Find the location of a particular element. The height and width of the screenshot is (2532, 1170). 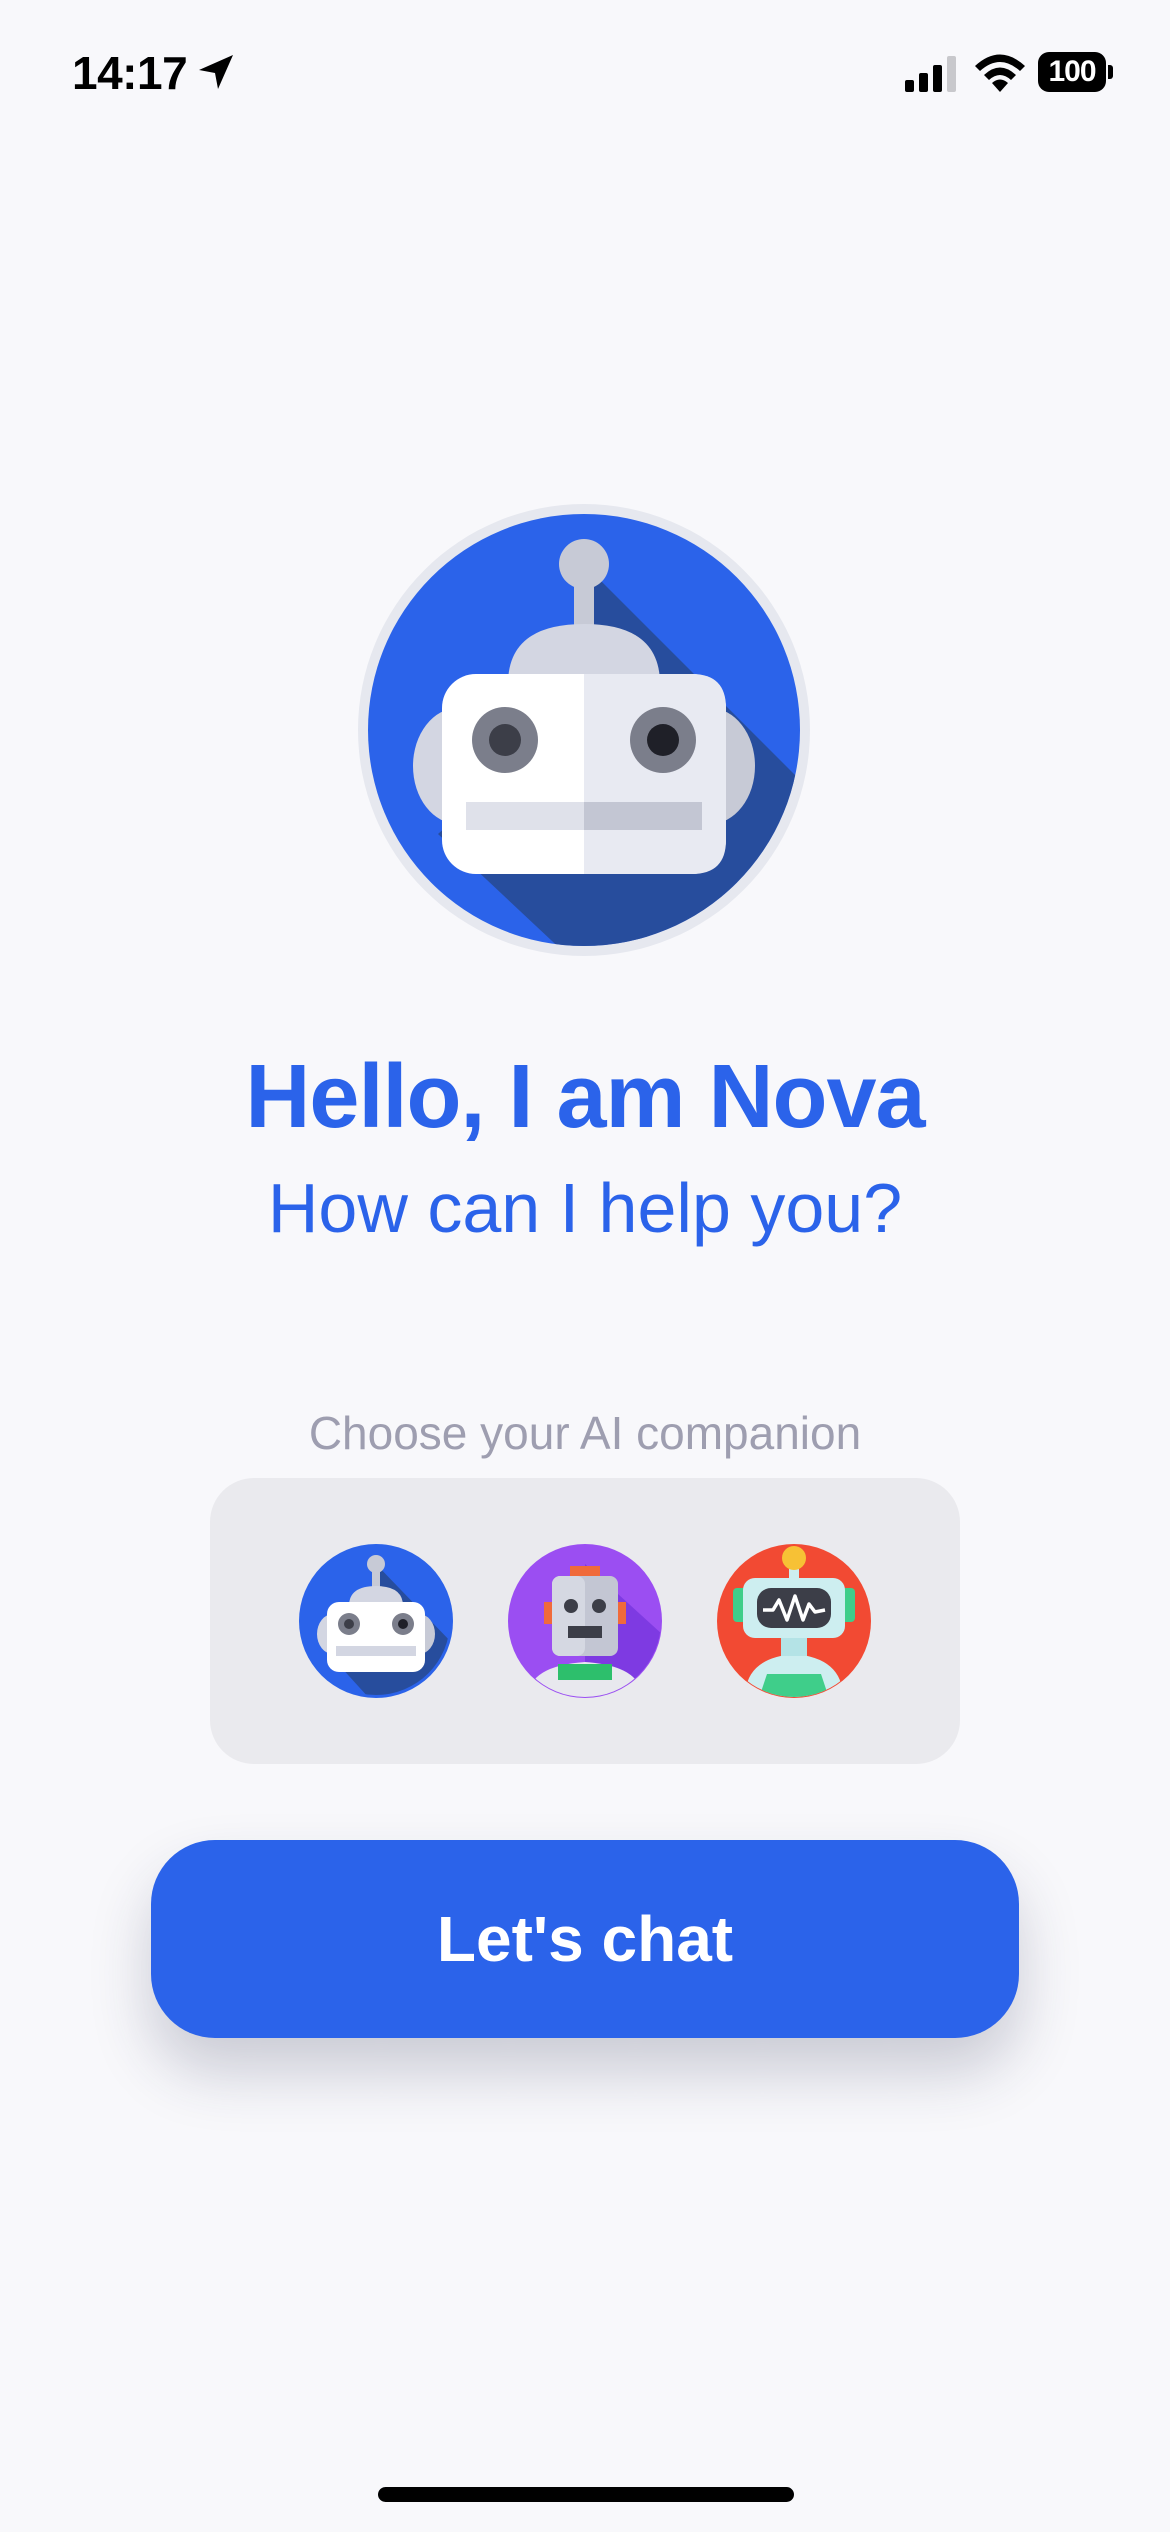

purple-robot-icon is located at coordinates (585, 1621).